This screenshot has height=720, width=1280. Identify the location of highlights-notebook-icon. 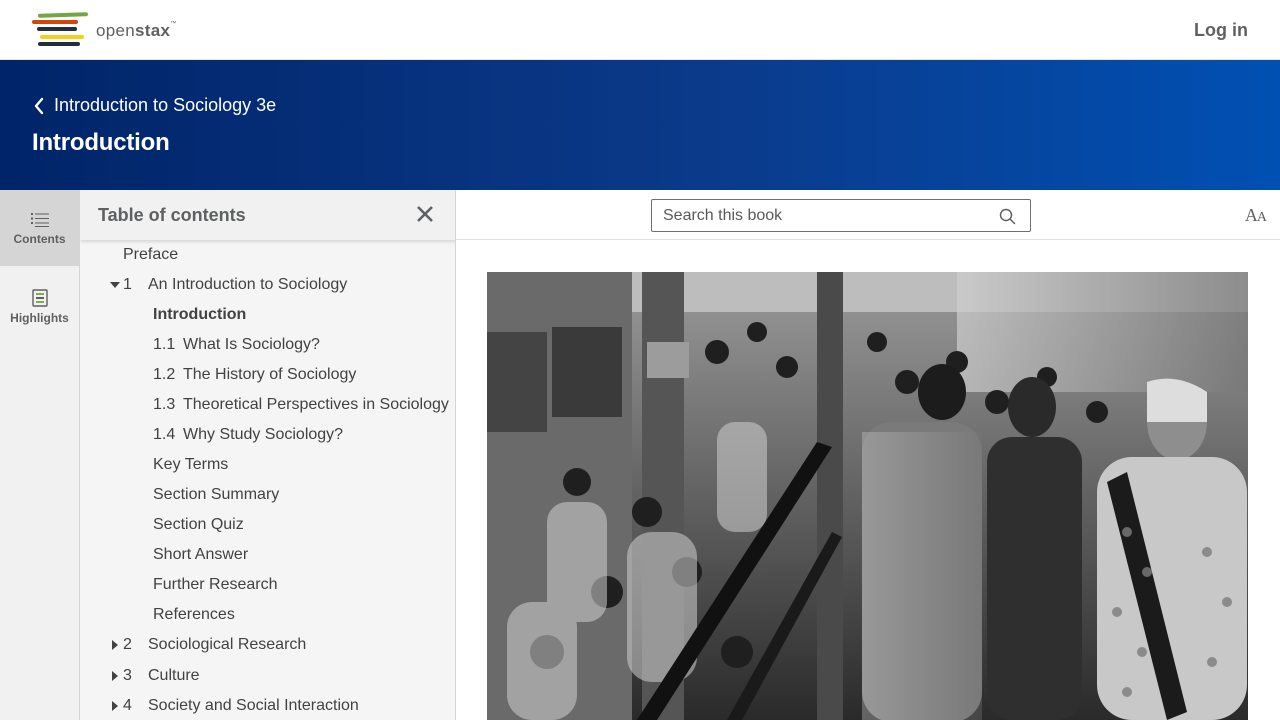
(39, 298).